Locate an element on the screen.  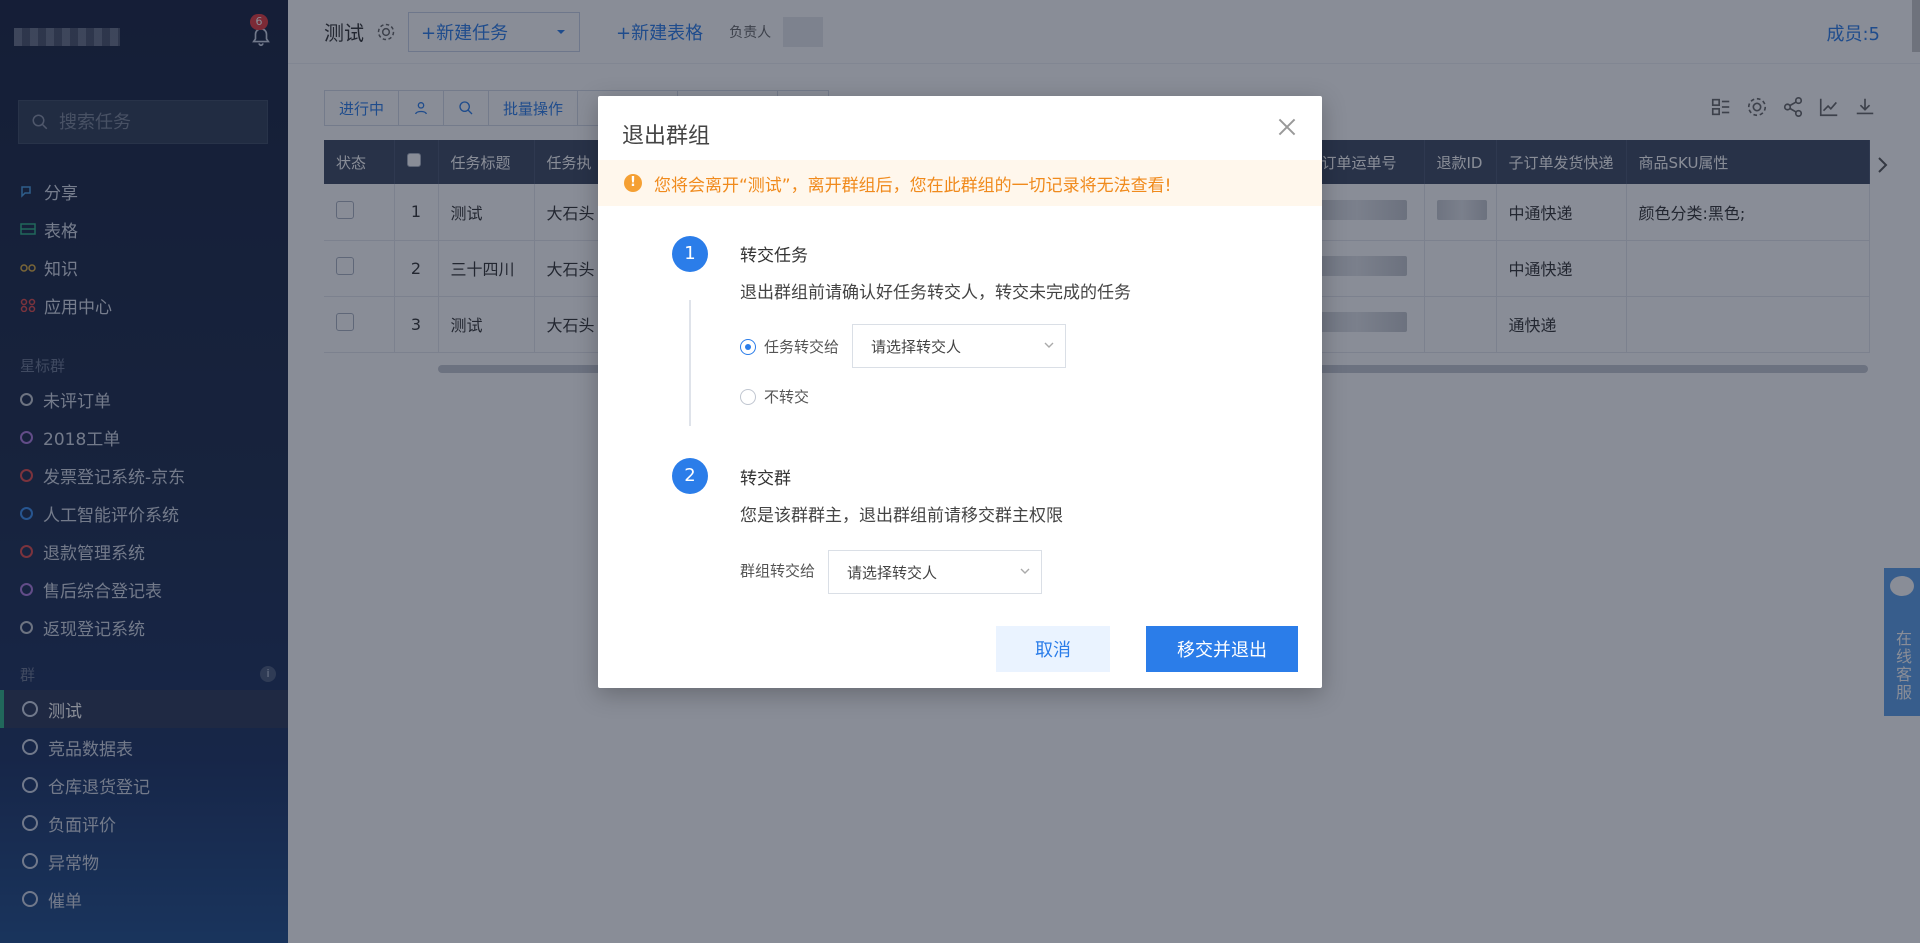
transfer-and-exit-button: 移交并退出 is located at coordinates (1222, 649).